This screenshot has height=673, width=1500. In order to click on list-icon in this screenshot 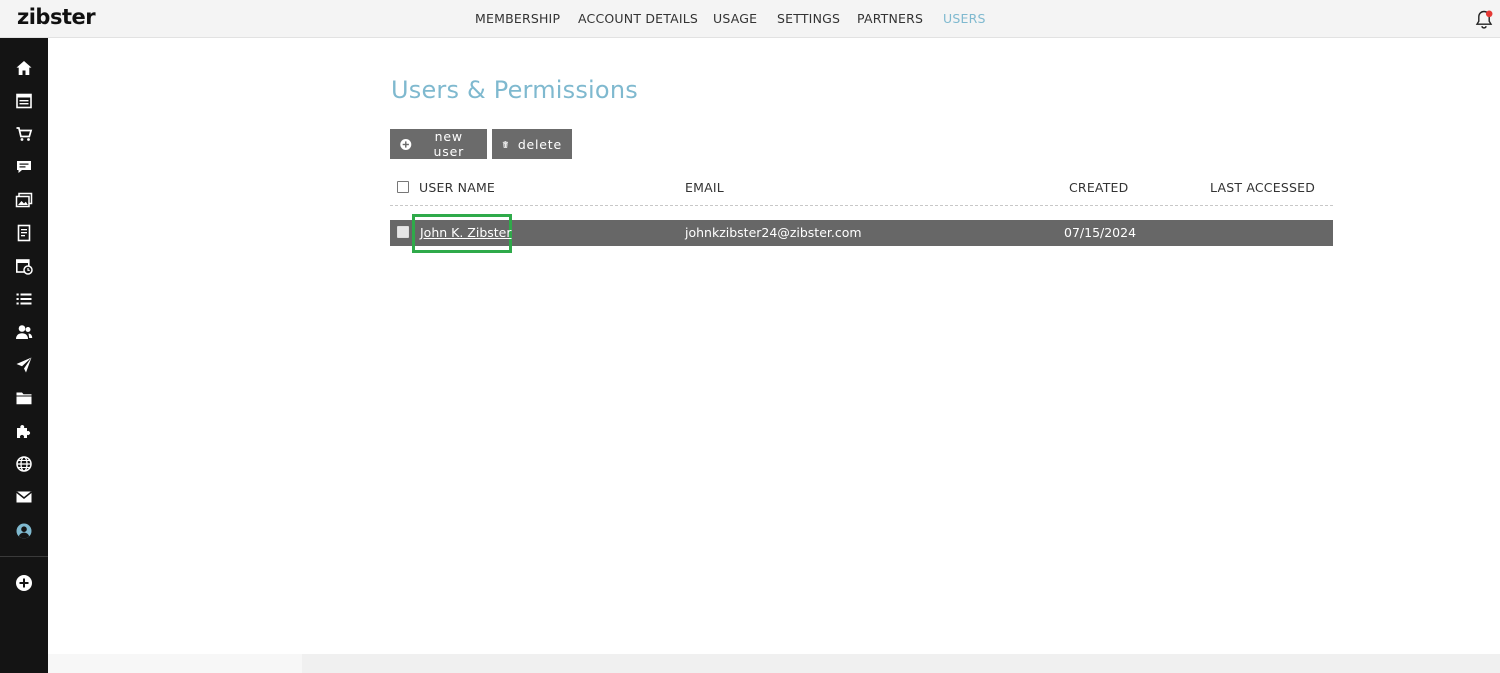, I will do `click(24, 299)`.